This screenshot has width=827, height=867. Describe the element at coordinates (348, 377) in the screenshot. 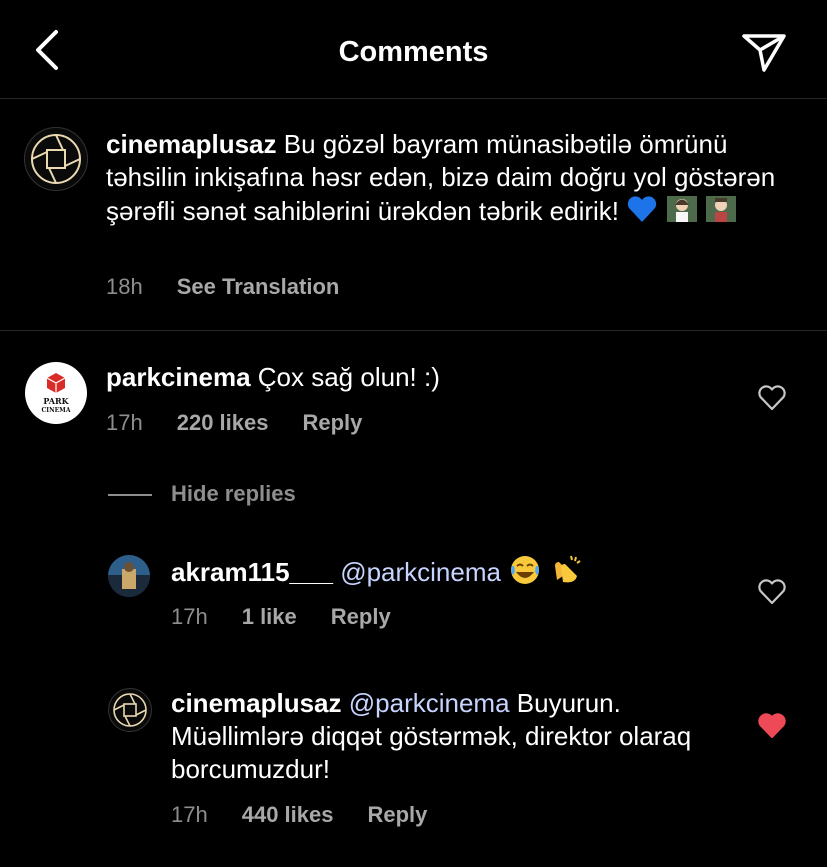

I see `comment-body: Çox sağ olun! :)` at that location.